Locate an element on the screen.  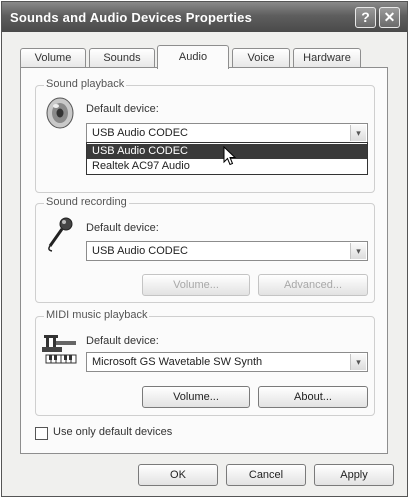
speaker-icon is located at coordinates (60, 113).